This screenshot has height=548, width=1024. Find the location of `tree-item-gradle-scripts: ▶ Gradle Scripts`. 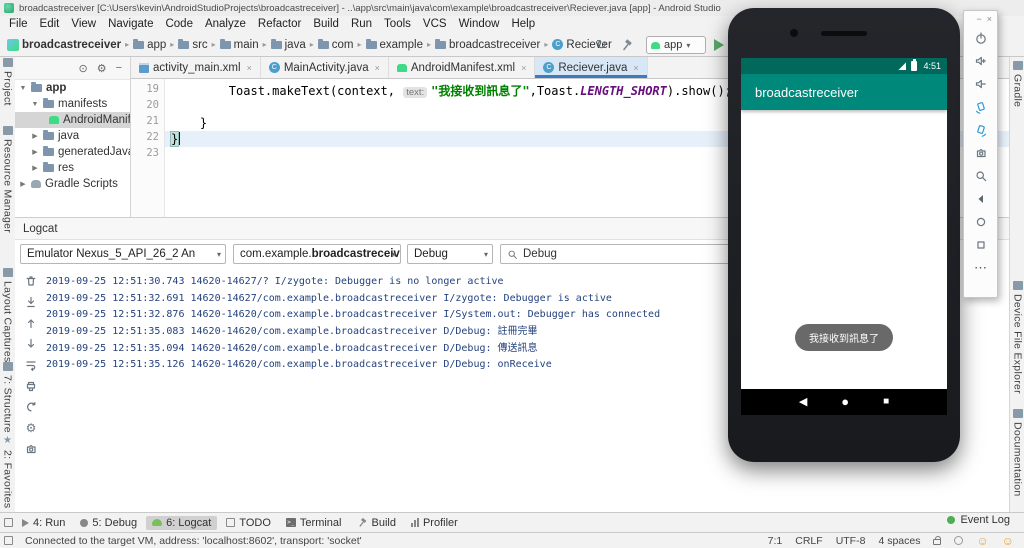

tree-item-gradle-scripts: ▶ Gradle Scripts is located at coordinates (72, 184).